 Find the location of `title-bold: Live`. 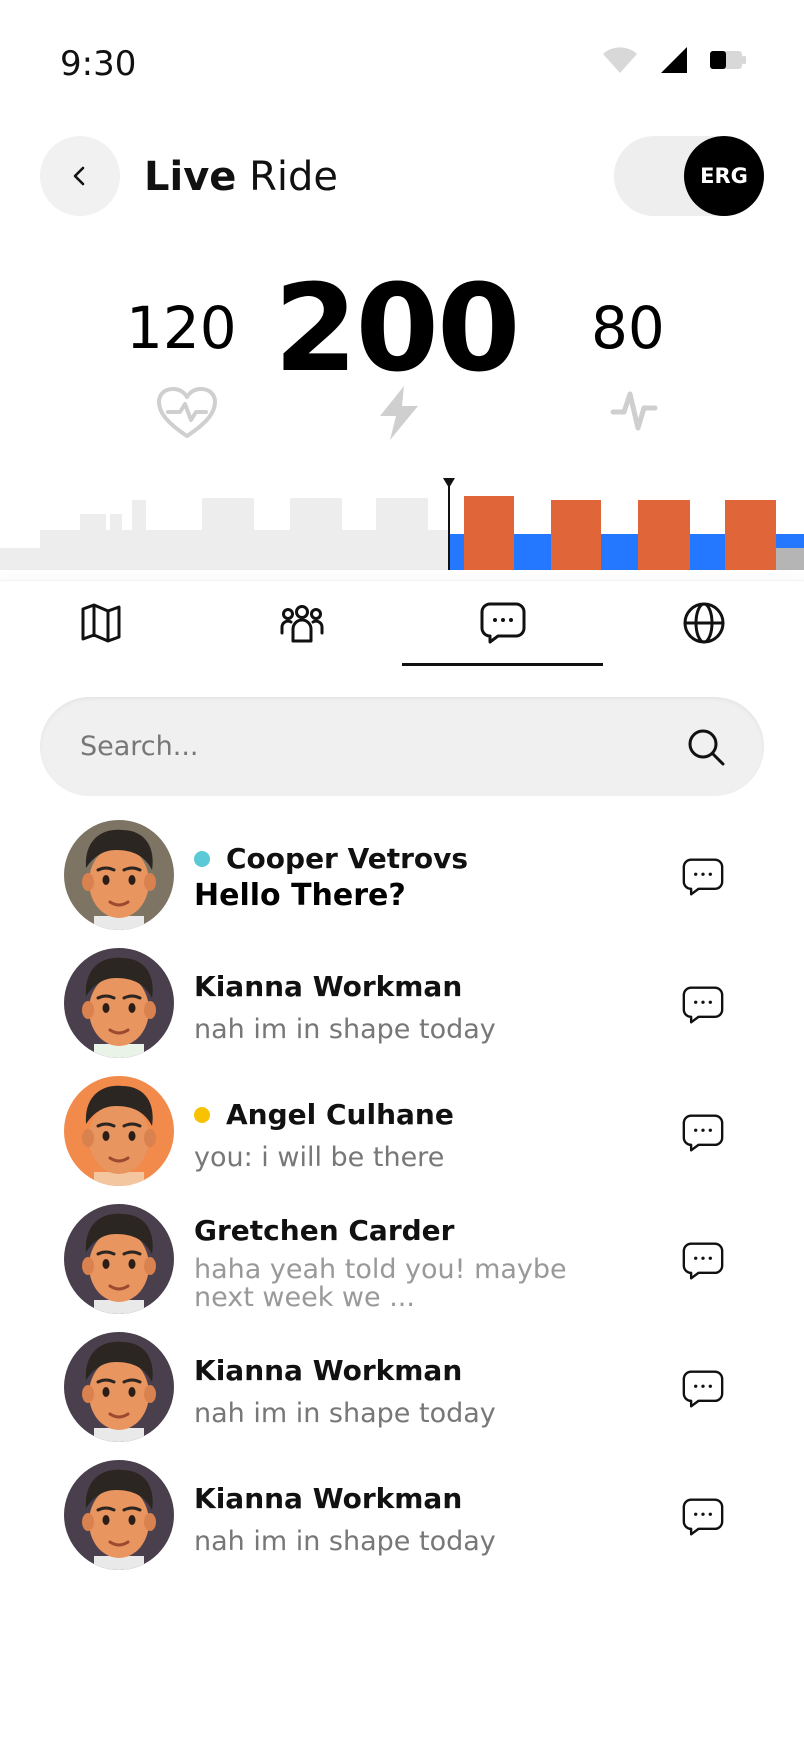

title-bold: Live is located at coordinates (190, 177).